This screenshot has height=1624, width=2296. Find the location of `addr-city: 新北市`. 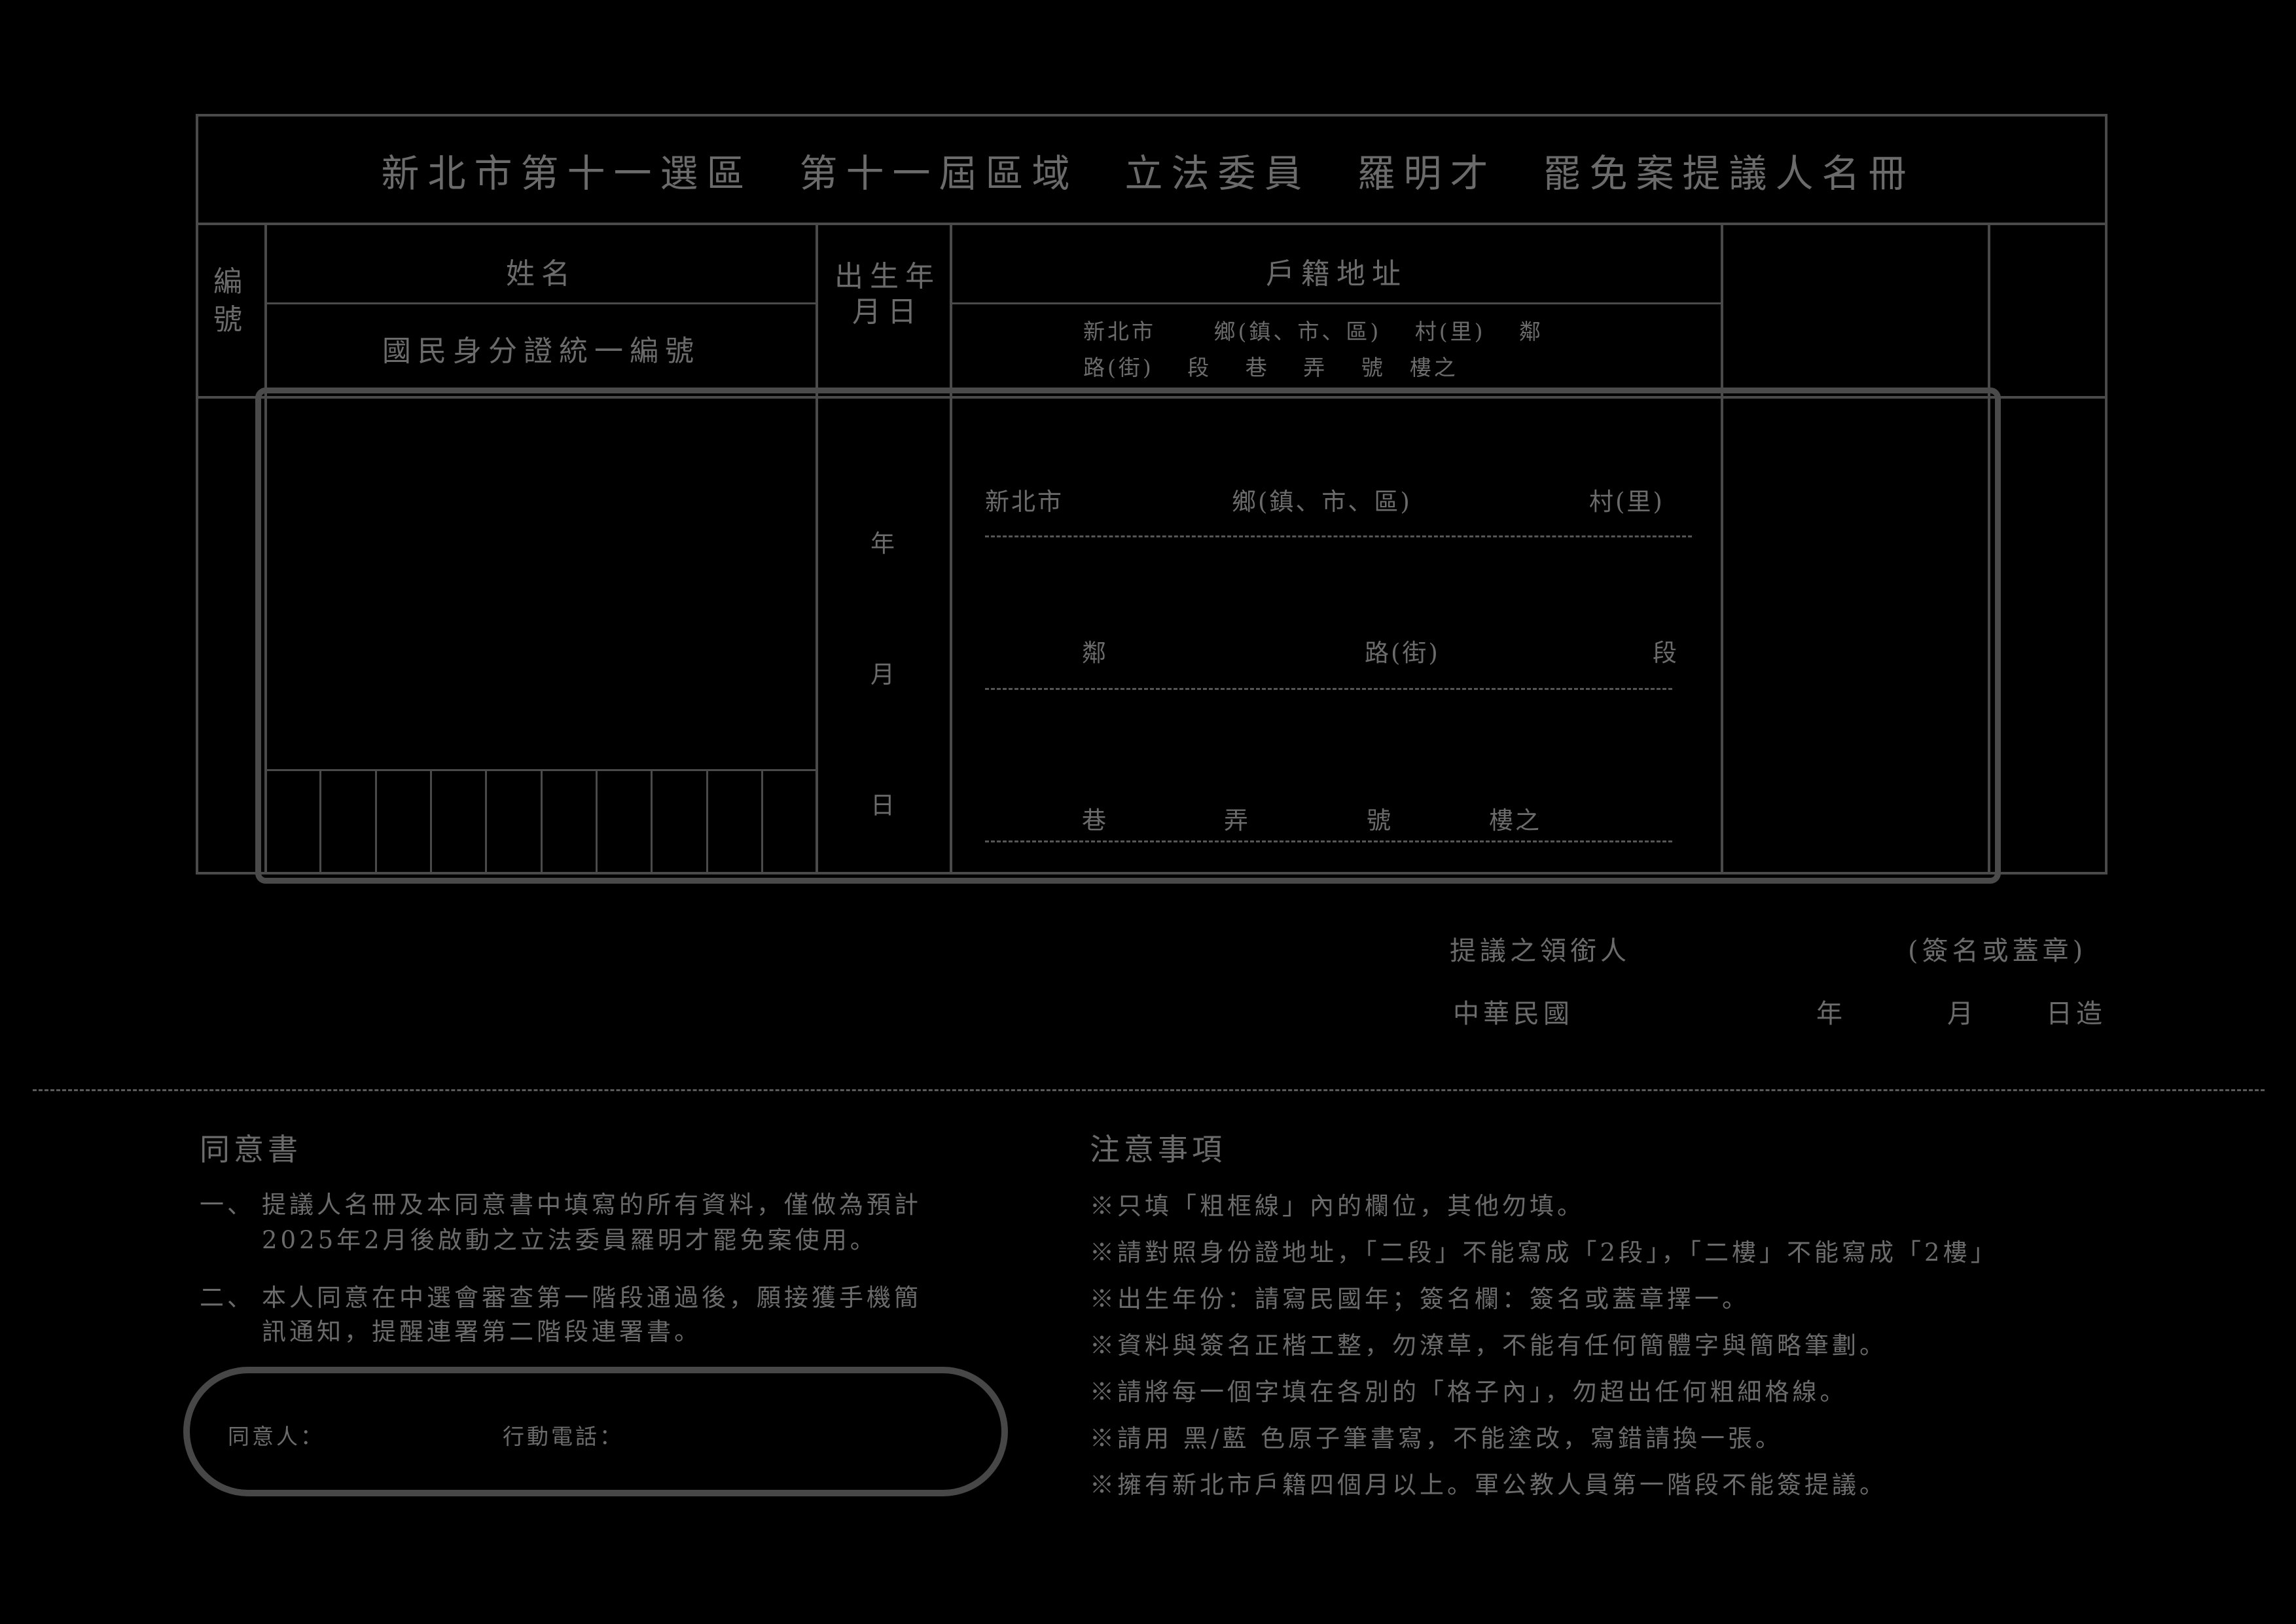

addr-city: 新北市 is located at coordinates (1024, 502).